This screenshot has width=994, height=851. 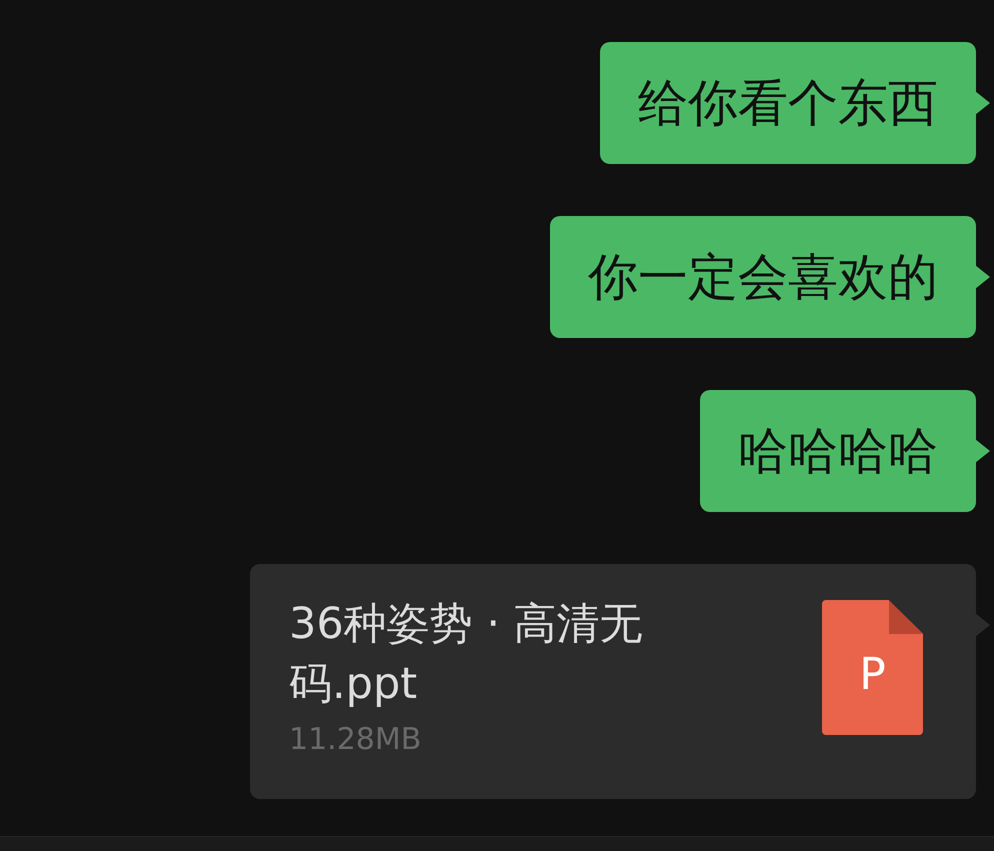 I want to click on message-bubble: 哈哈哈哈, so click(x=838, y=451).